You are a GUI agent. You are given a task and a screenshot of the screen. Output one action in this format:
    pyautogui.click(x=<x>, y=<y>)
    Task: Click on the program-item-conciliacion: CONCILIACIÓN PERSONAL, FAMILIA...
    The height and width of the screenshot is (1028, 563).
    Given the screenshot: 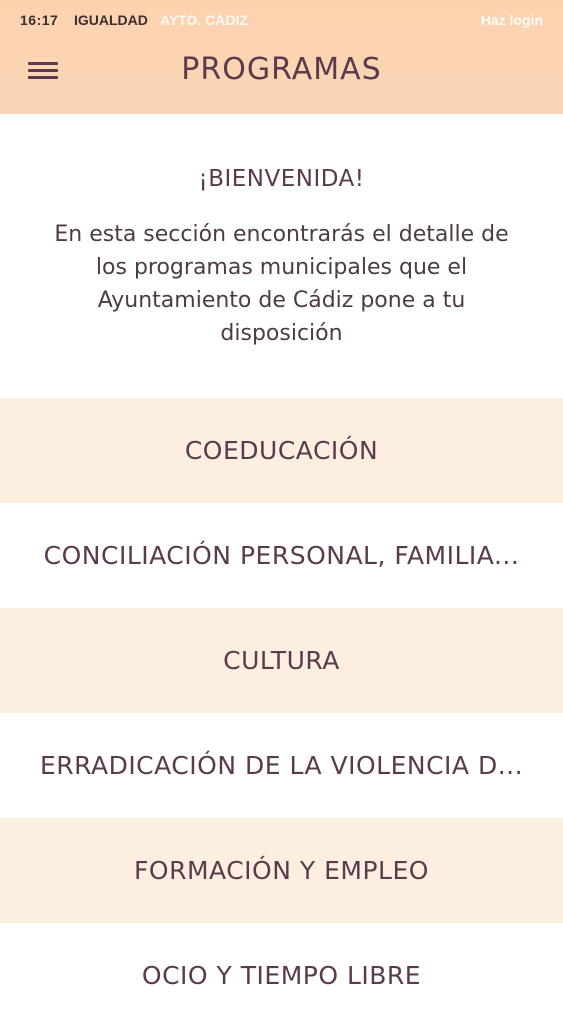 What is the action you would take?
    pyautogui.click(x=281, y=555)
    